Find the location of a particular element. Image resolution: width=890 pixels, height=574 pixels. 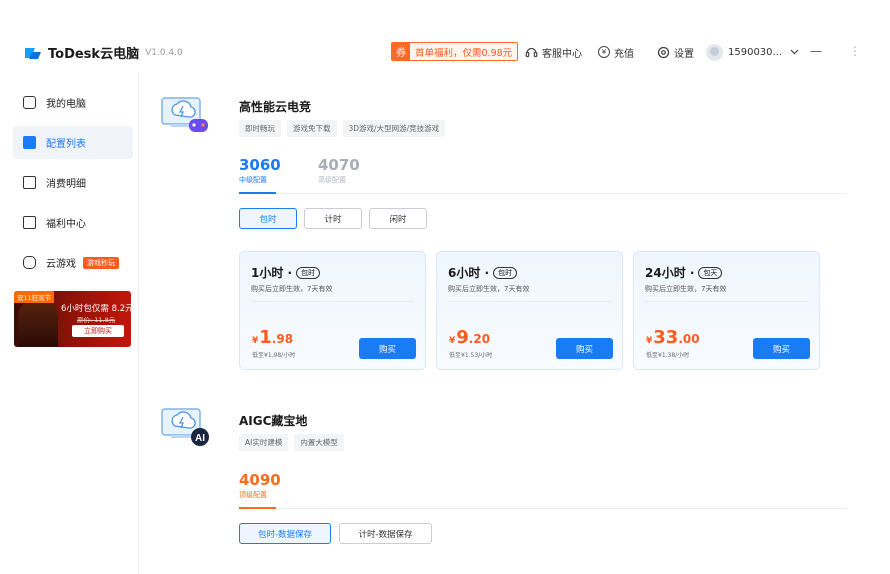

plan-title: 1小时 · 包时 is located at coordinates (286, 272).